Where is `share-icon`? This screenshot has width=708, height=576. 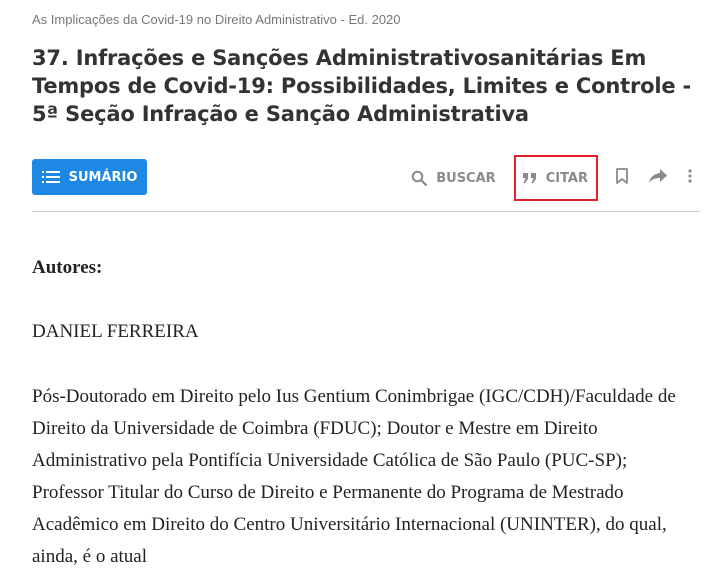 share-icon is located at coordinates (658, 178).